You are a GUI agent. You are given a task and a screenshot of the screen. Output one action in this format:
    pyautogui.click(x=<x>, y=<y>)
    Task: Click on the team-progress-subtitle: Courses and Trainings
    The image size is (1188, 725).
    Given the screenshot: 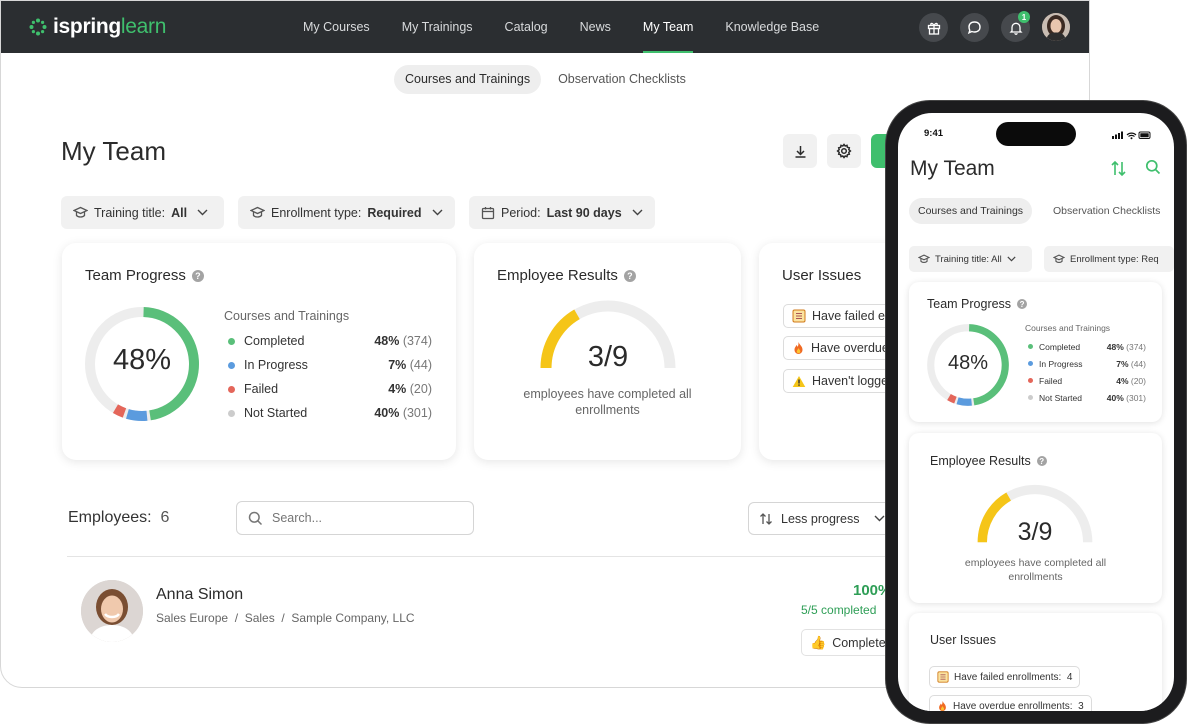 What is the action you would take?
    pyautogui.click(x=287, y=316)
    